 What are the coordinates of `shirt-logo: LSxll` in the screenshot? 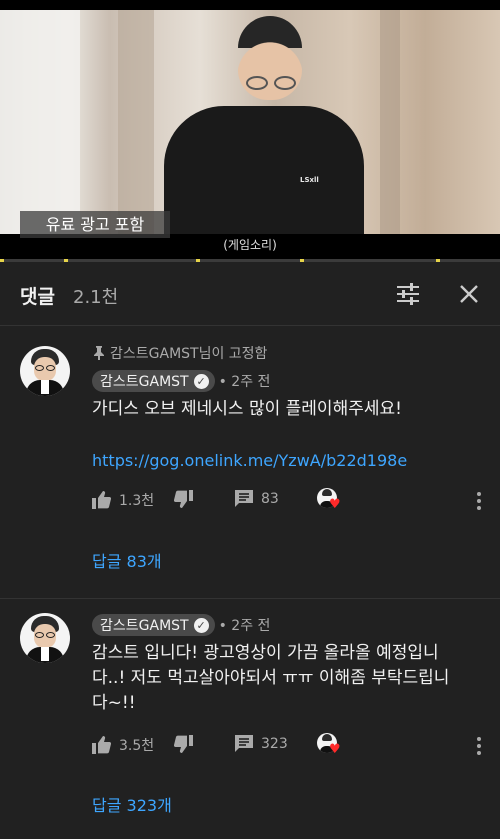 It's located at (309, 180).